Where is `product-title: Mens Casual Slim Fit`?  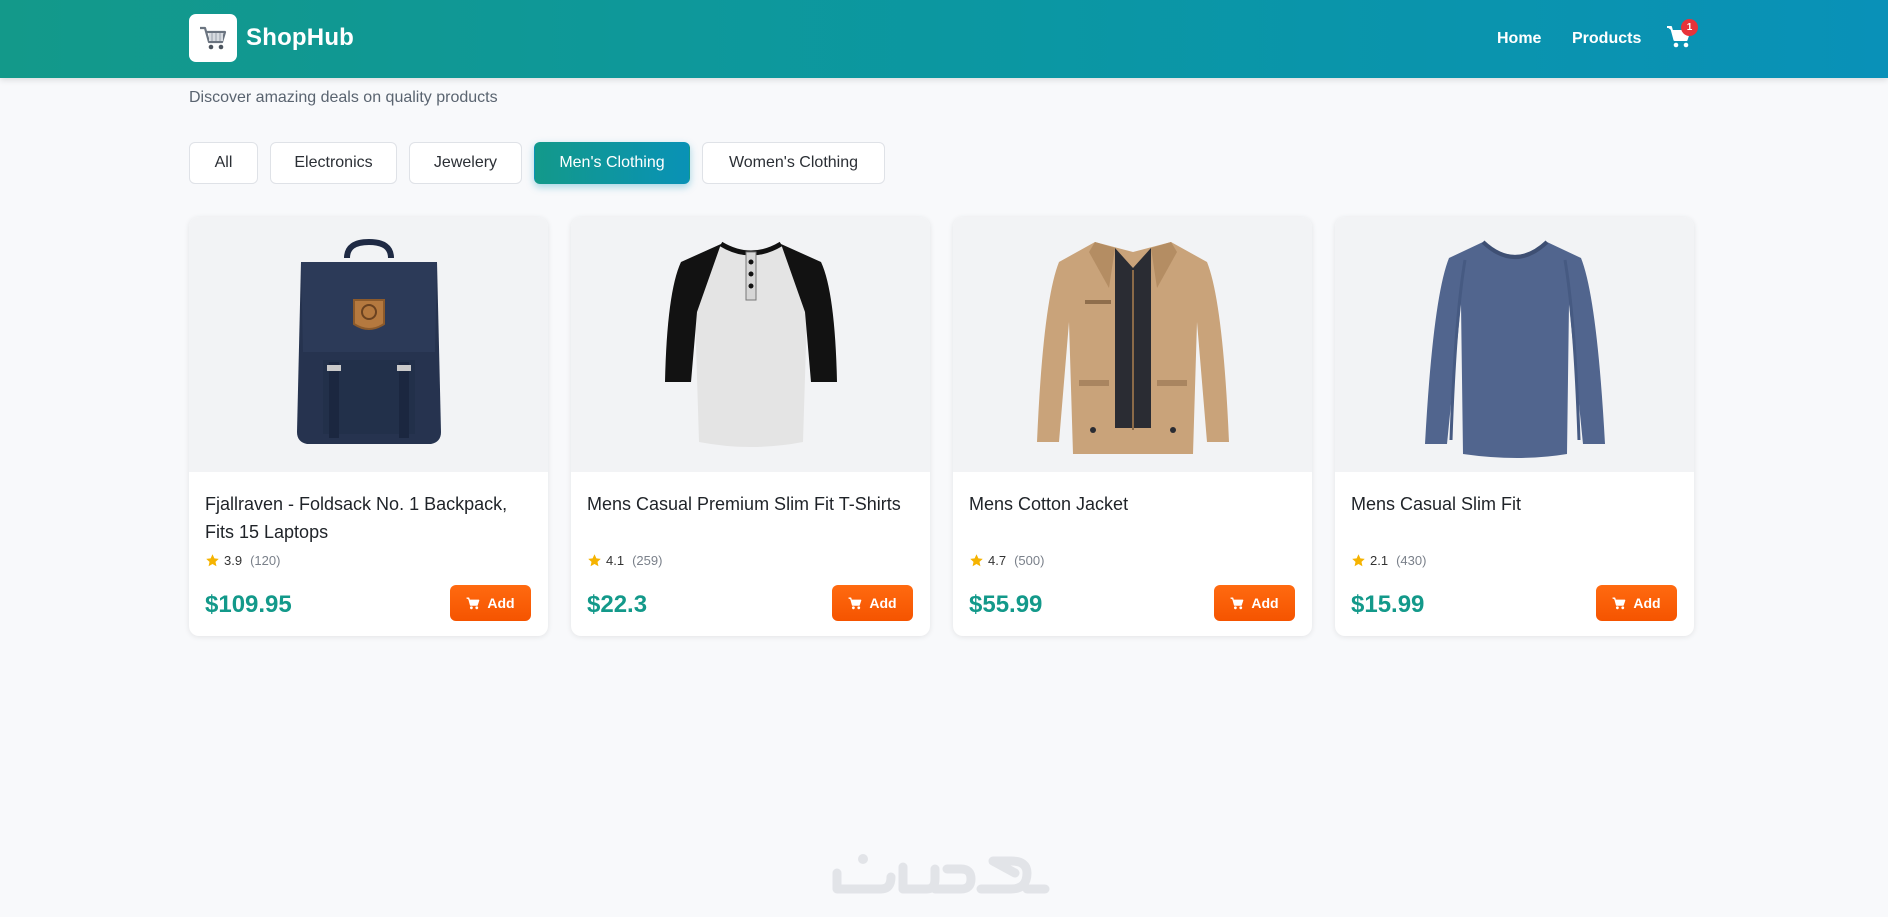
product-title: Mens Casual Slim Fit is located at coordinates (1513, 504).